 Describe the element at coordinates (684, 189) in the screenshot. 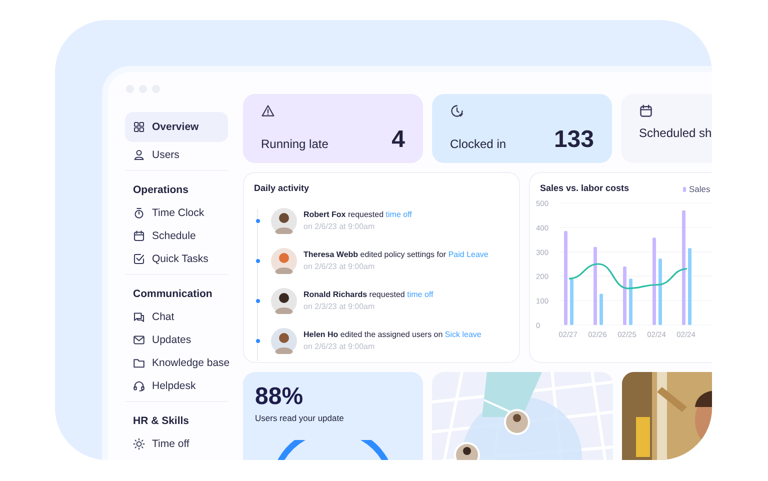

I see `legend-swatch` at that location.